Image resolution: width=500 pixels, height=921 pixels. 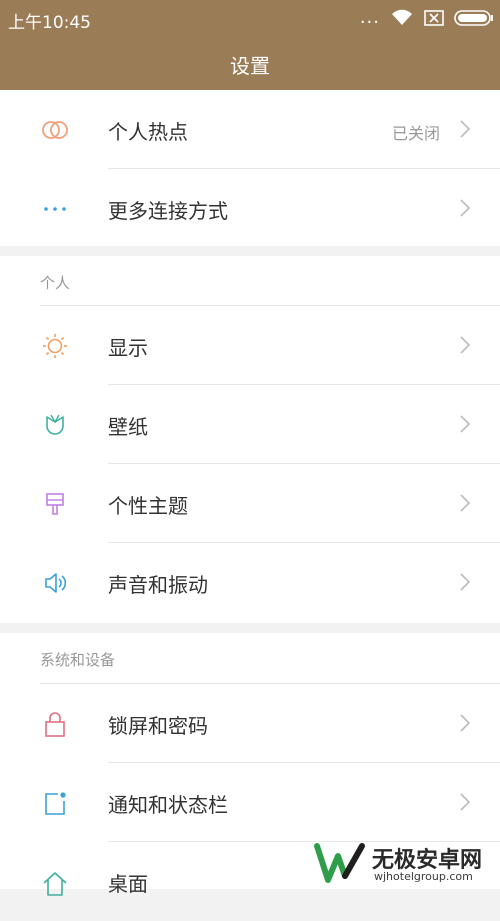 I want to click on watermark: 无极安卓网 wjhotelgroup.com, so click(x=406, y=863).